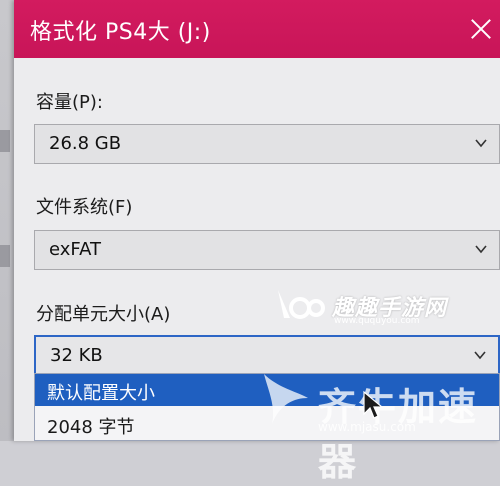 Image resolution: width=500 pixels, height=486 pixels. I want to click on option-label: 2048 字节, so click(91, 427).